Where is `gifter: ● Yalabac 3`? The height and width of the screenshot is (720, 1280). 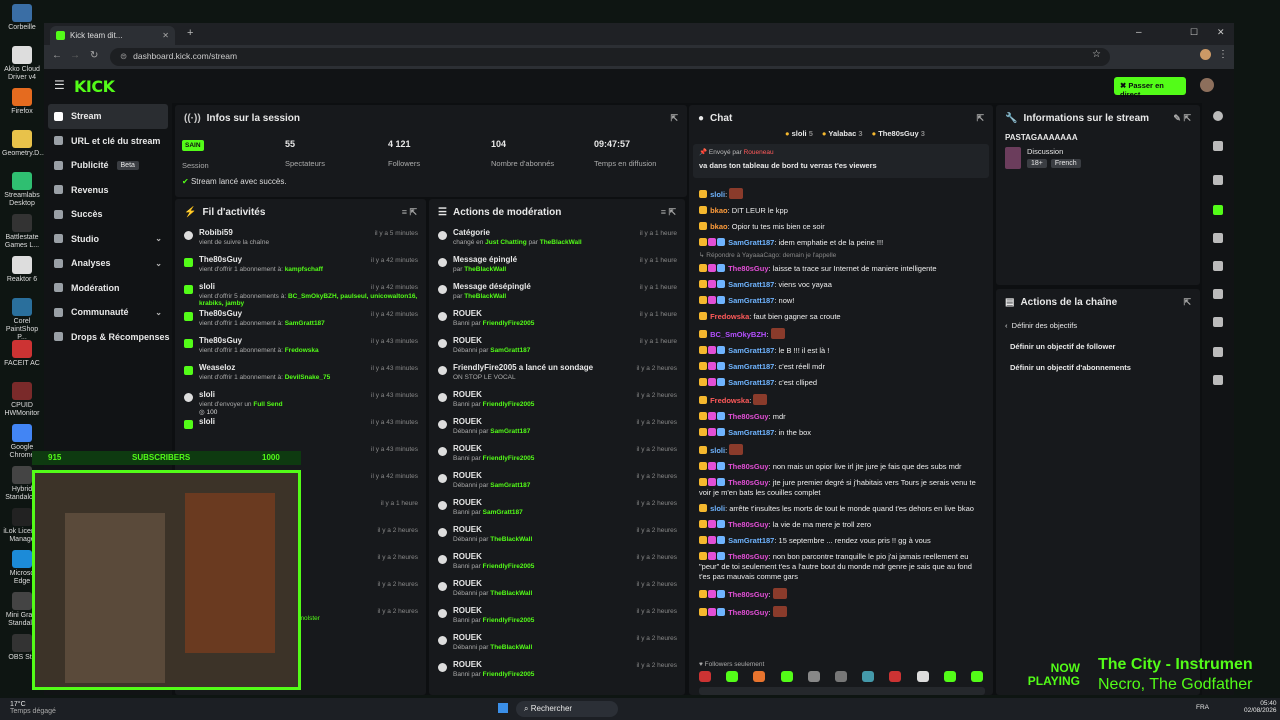
gifter: ● Yalabac 3 is located at coordinates (842, 133).